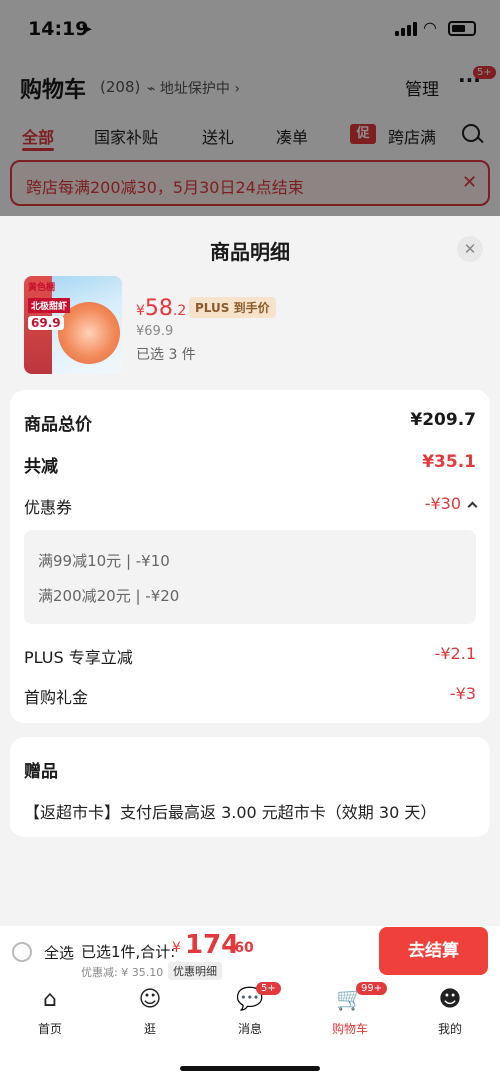 The image size is (500, 1082). I want to click on coupon-label: 优惠券, so click(48, 507).